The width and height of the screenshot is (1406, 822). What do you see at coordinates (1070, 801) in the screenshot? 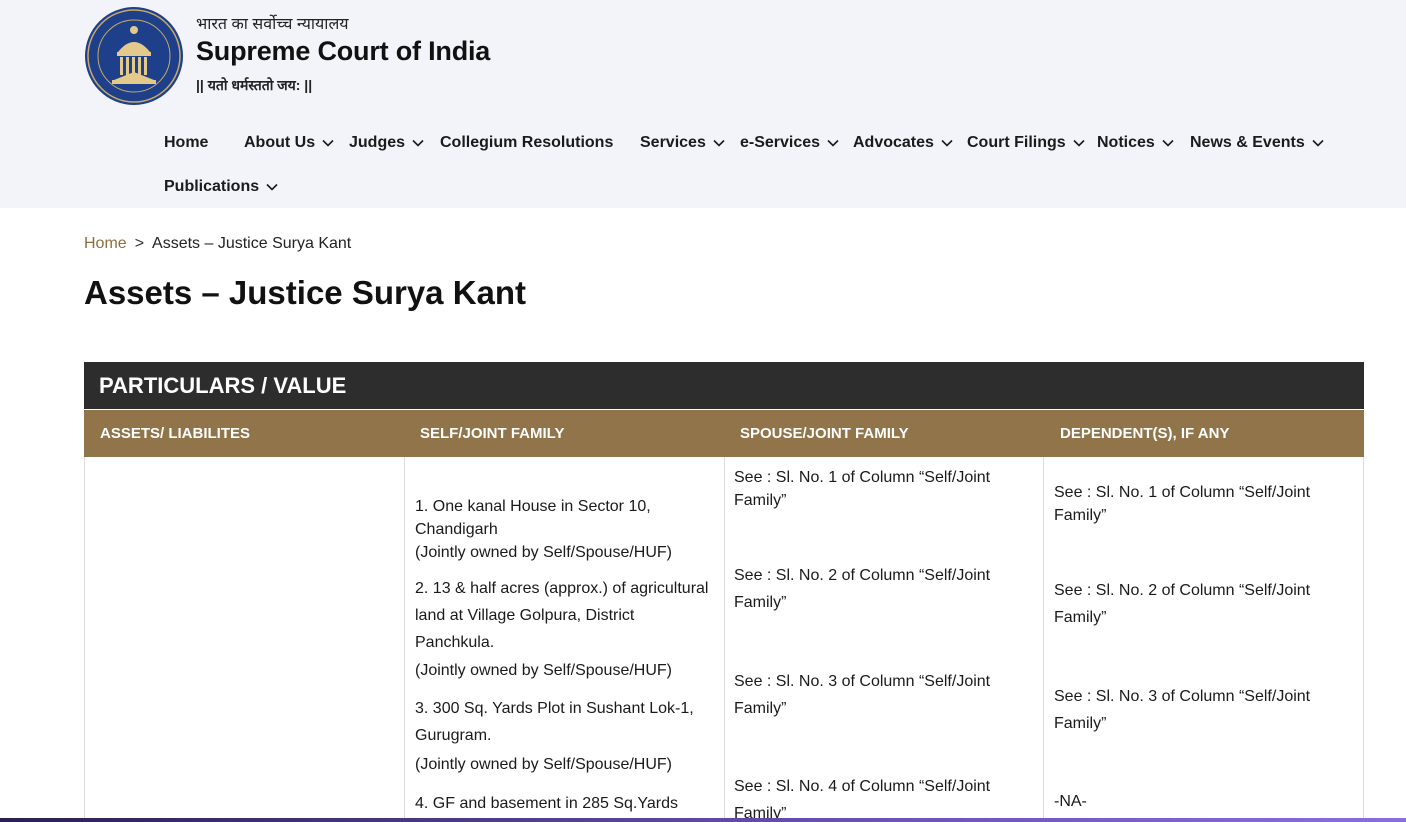
I see `dependent-ref-4: -NA-` at bounding box center [1070, 801].